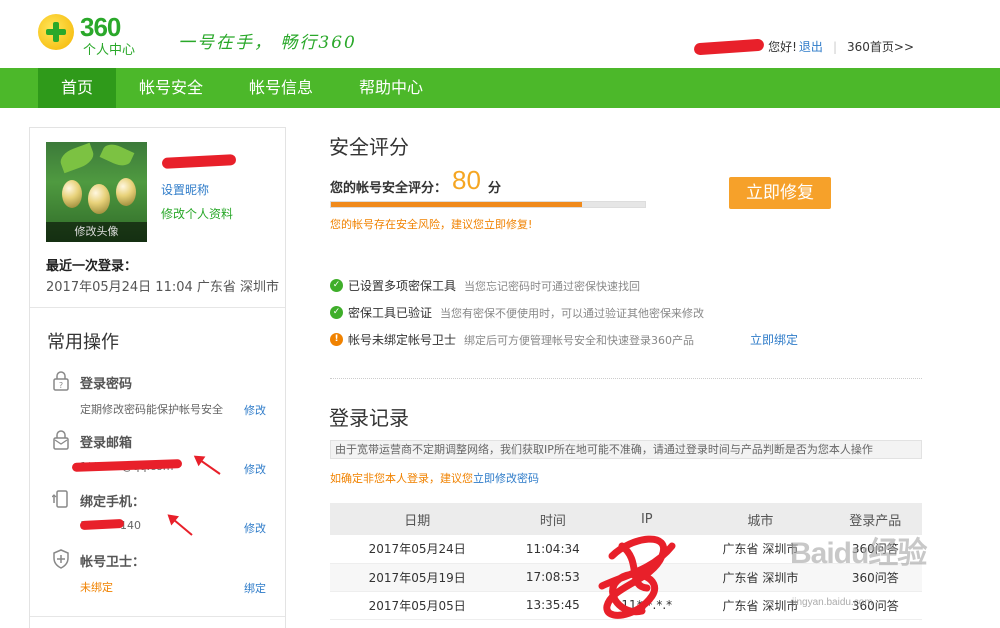 The height and width of the screenshot is (628, 1000). What do you see at coordinates (832, 602) in the screenshot?
I see `baidu-watermark-url: jingyan.baidu.com` at bounding box center [832, 602].